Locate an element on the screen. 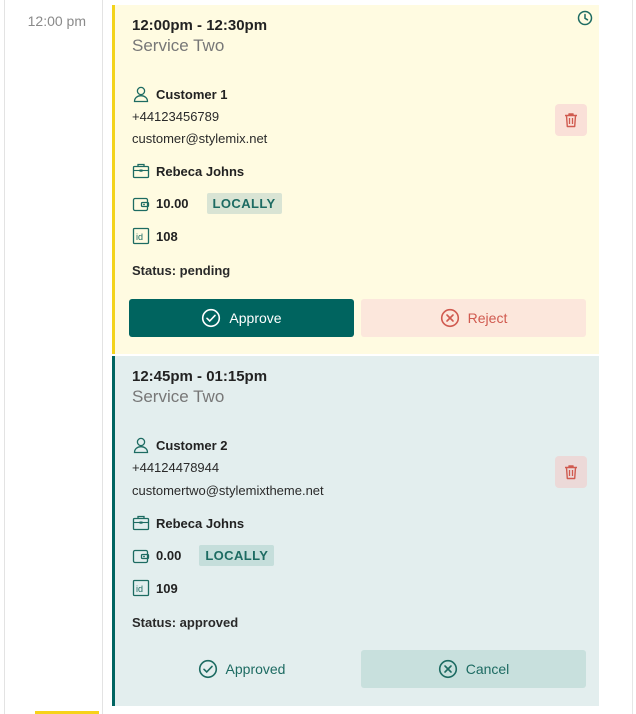  price-row: 0.00 LOCALLY is located at coordinates (203, 555).